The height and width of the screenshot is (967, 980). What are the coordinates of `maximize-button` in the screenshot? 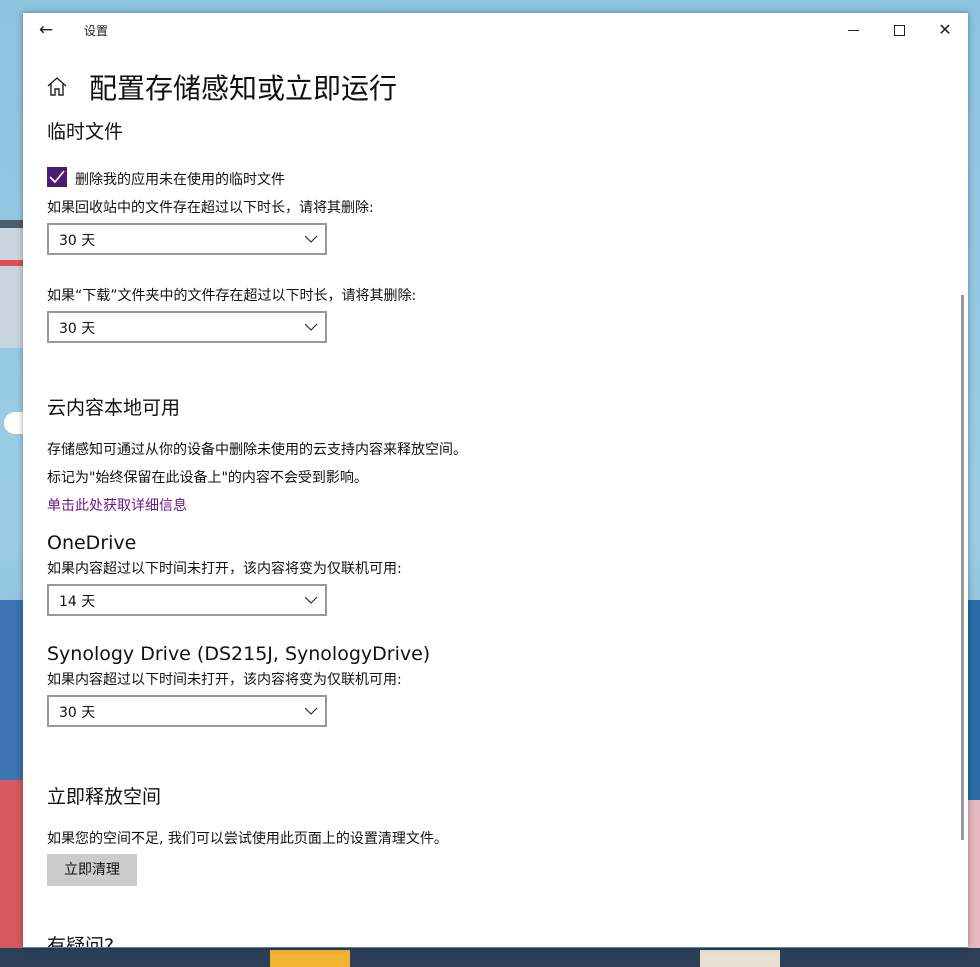 It's located at (899, 30).